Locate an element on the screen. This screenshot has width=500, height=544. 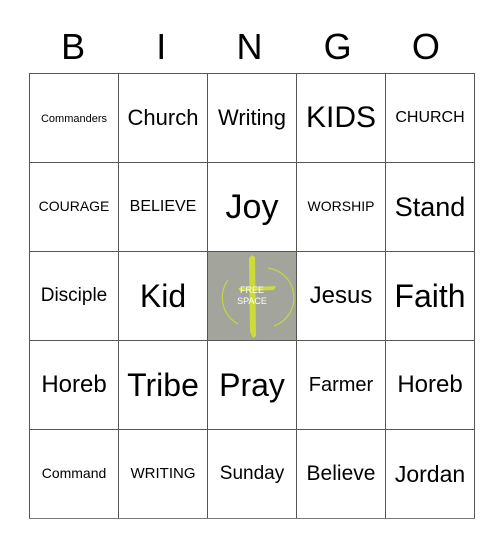
bingo-cell: WRITING is located at coordinates (163, 474).